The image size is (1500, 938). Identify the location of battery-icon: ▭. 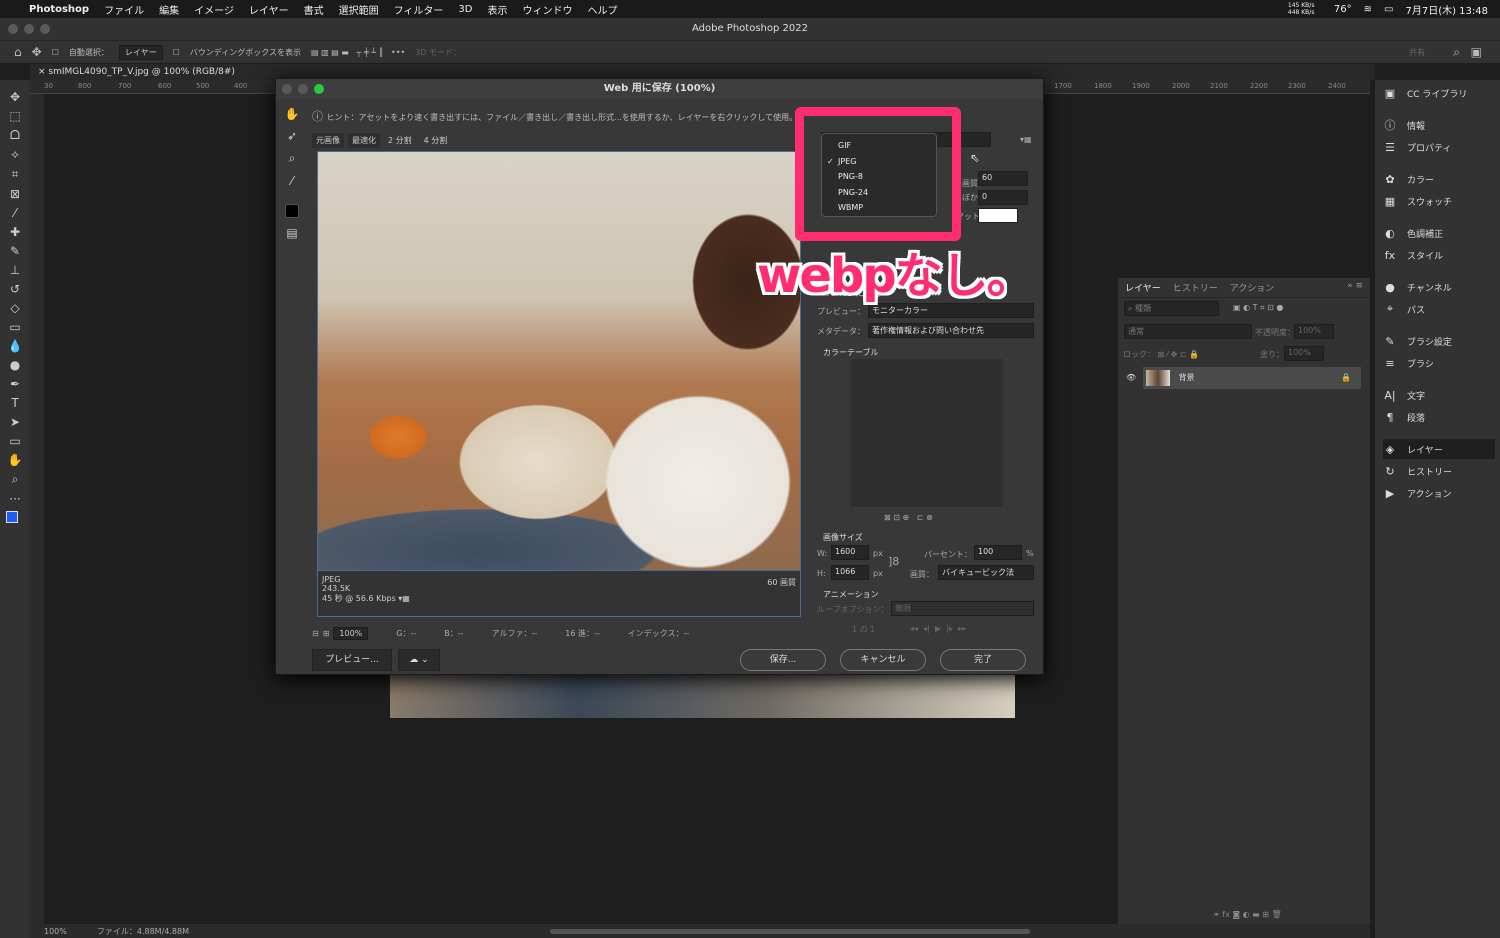
(1388, 9).